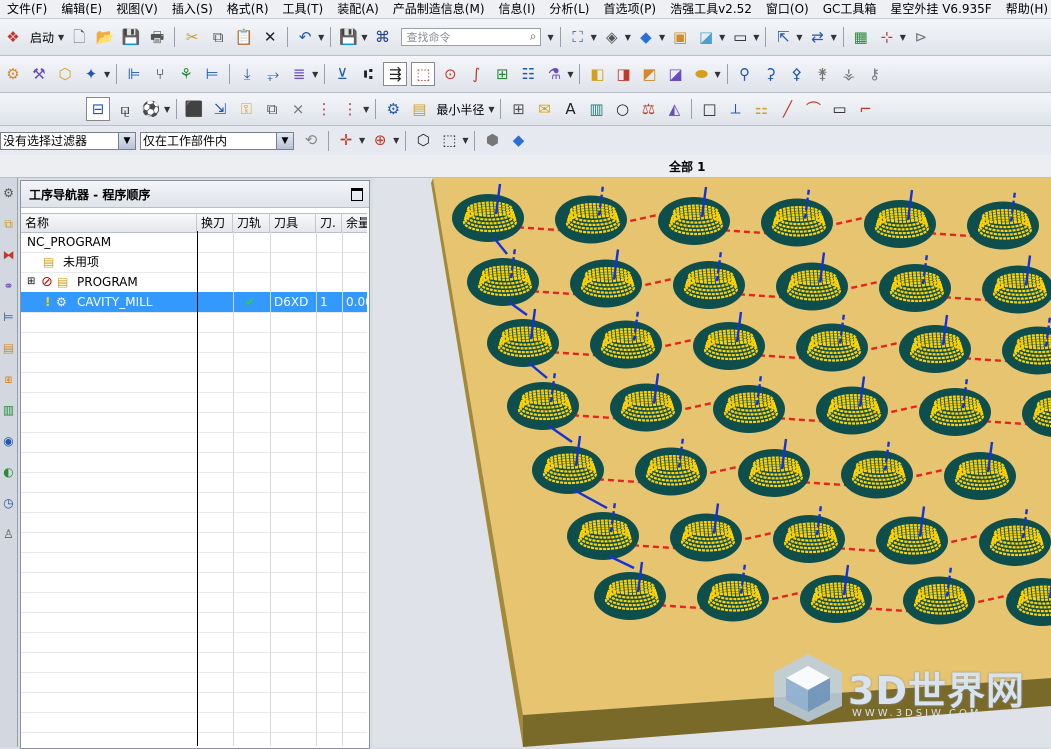 The image size is (1051, 749). Describe the element at coordinates (449, 141) in the screenshot. I see `rectangle-select-icon: ⬚` at that location.